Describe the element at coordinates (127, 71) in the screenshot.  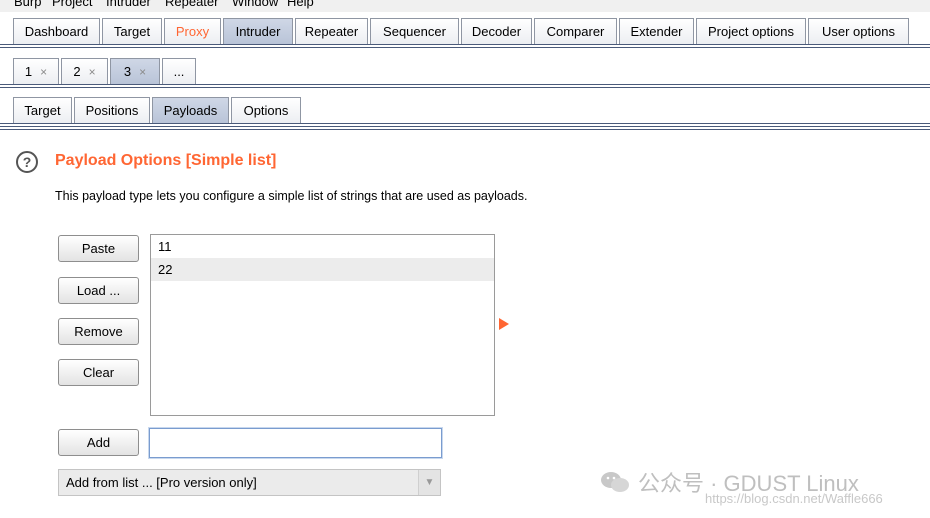
I see `attack-tab-label: 3` at that location.